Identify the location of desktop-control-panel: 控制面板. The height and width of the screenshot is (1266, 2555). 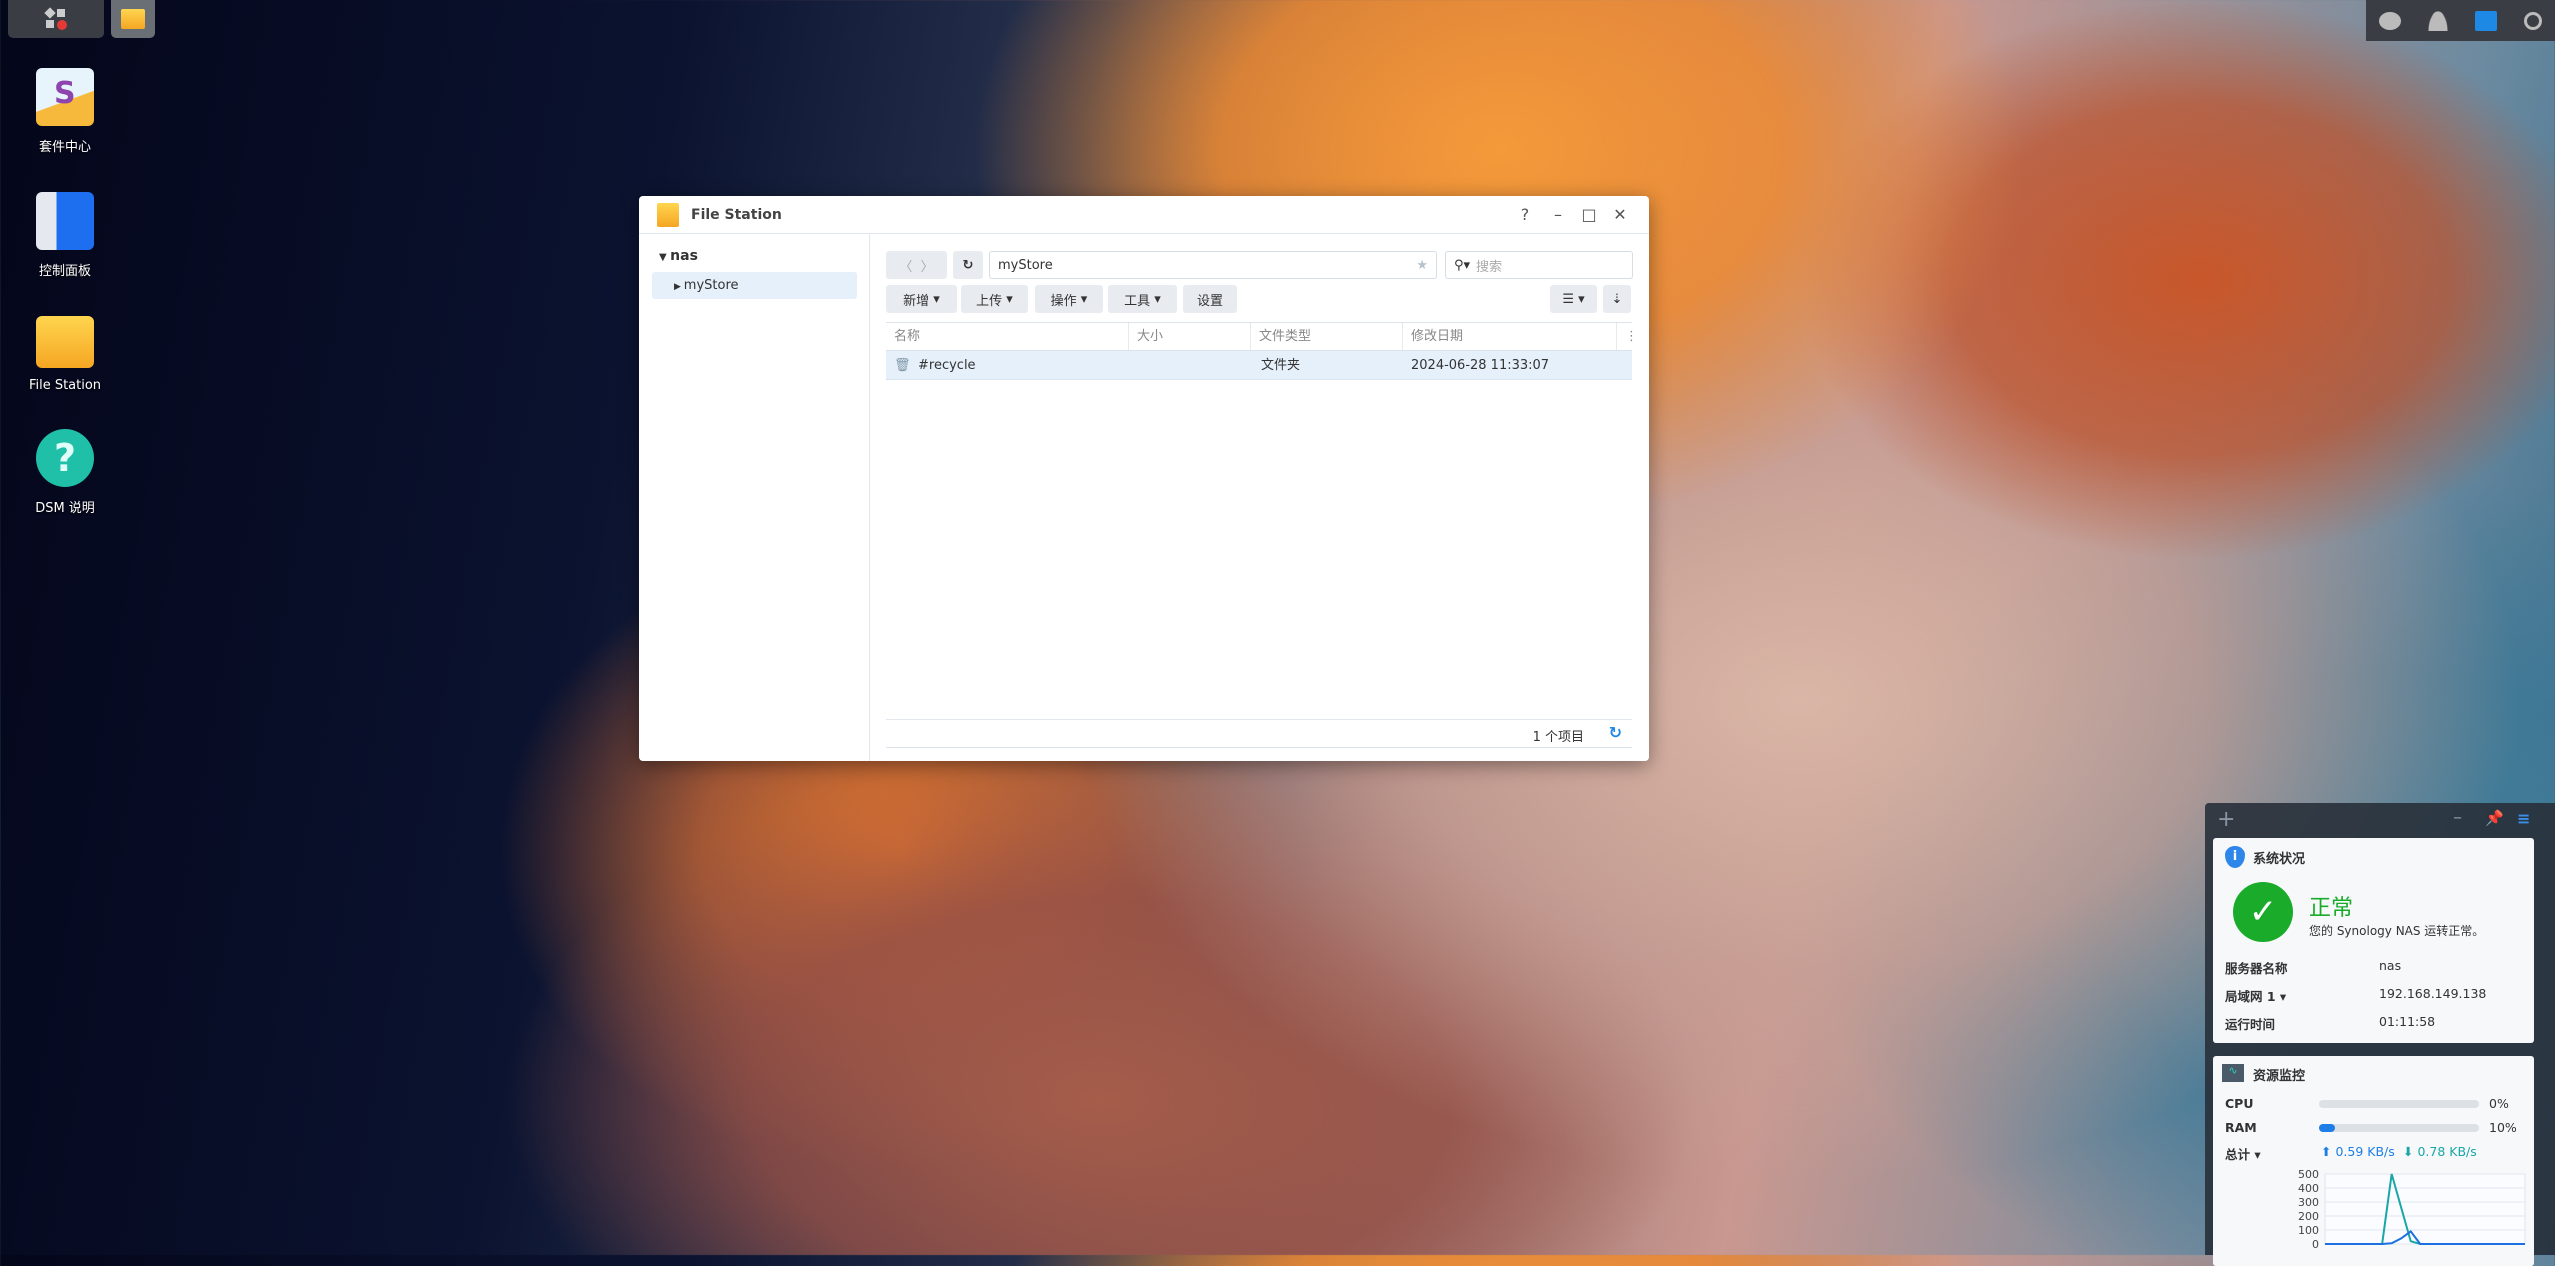
(65, 235).